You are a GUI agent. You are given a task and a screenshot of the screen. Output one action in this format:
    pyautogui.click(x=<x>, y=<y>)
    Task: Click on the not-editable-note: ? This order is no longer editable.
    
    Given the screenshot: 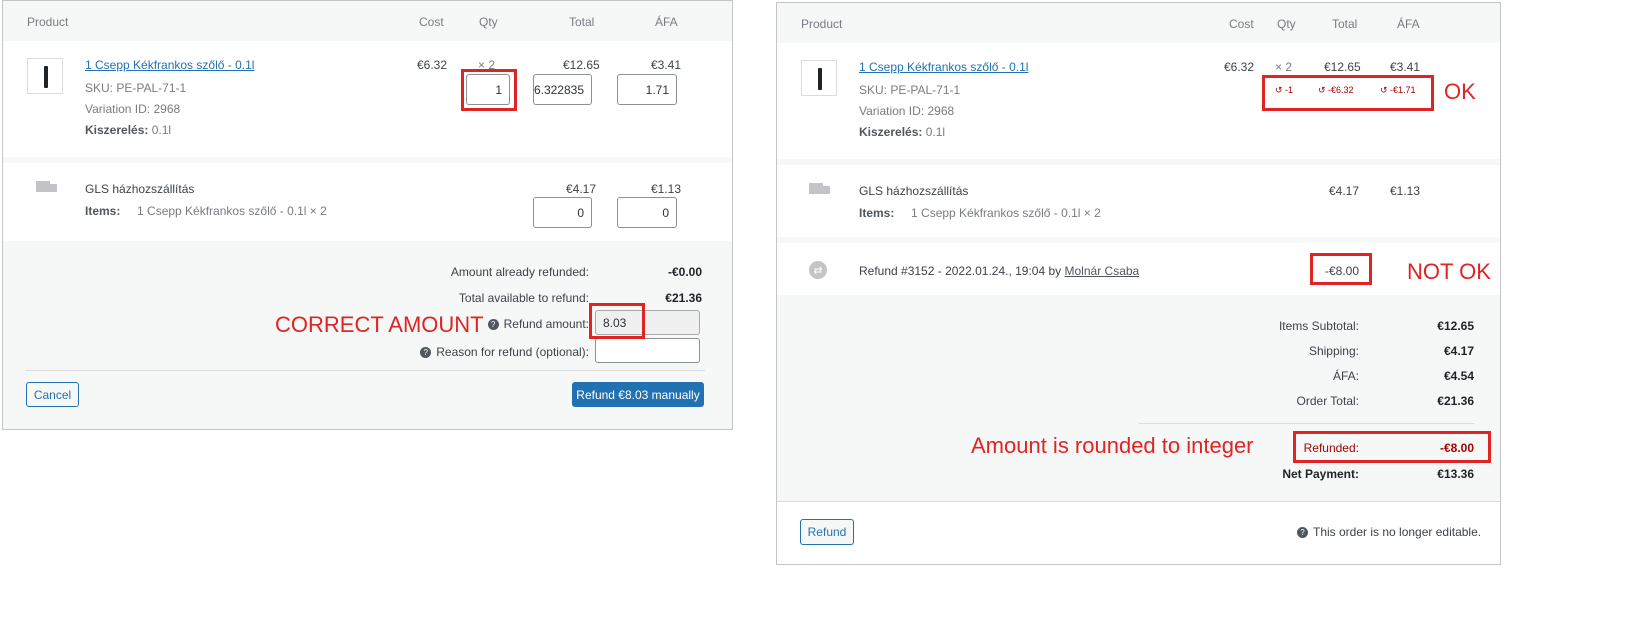 What is the action you would take?
    pyautogui.click(x=1389, y=532)
    